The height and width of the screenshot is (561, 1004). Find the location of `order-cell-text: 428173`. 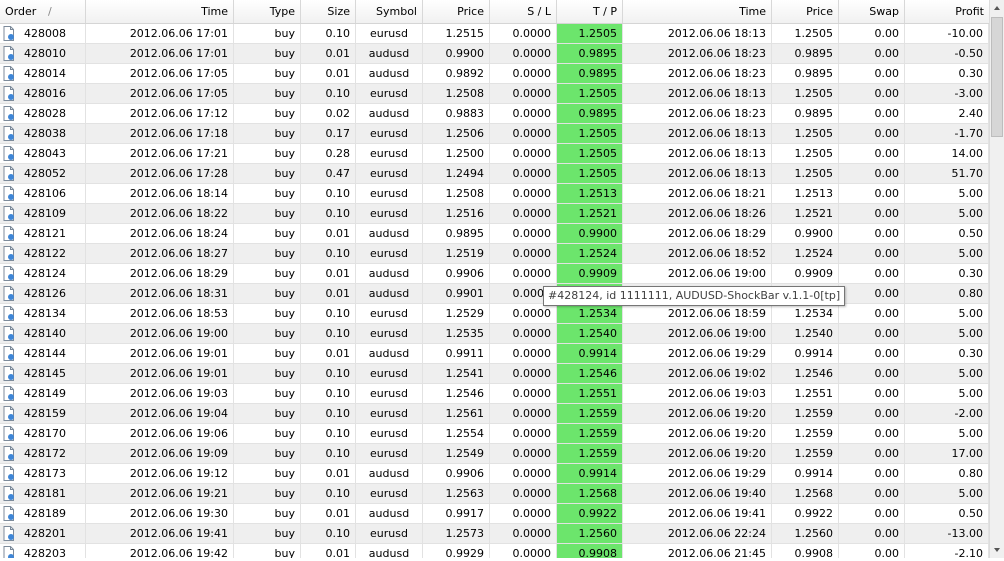

order-cell-text: 428173 is located at coordinates (45, 473).